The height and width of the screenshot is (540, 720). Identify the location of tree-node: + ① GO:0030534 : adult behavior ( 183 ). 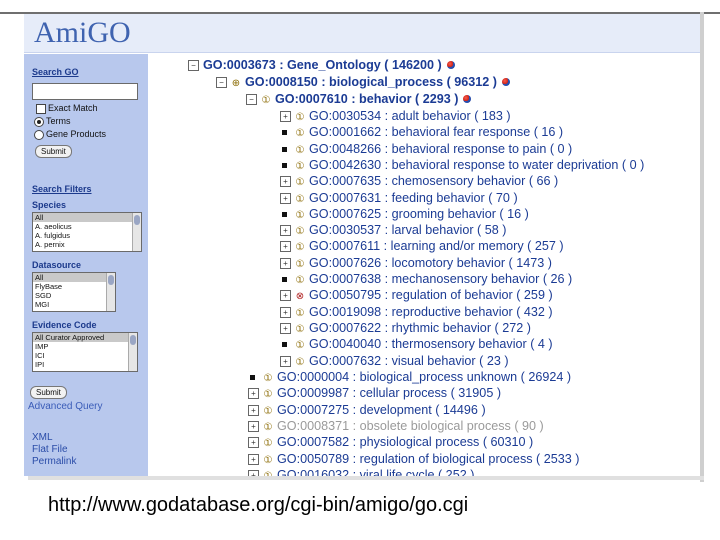
(395, 116).